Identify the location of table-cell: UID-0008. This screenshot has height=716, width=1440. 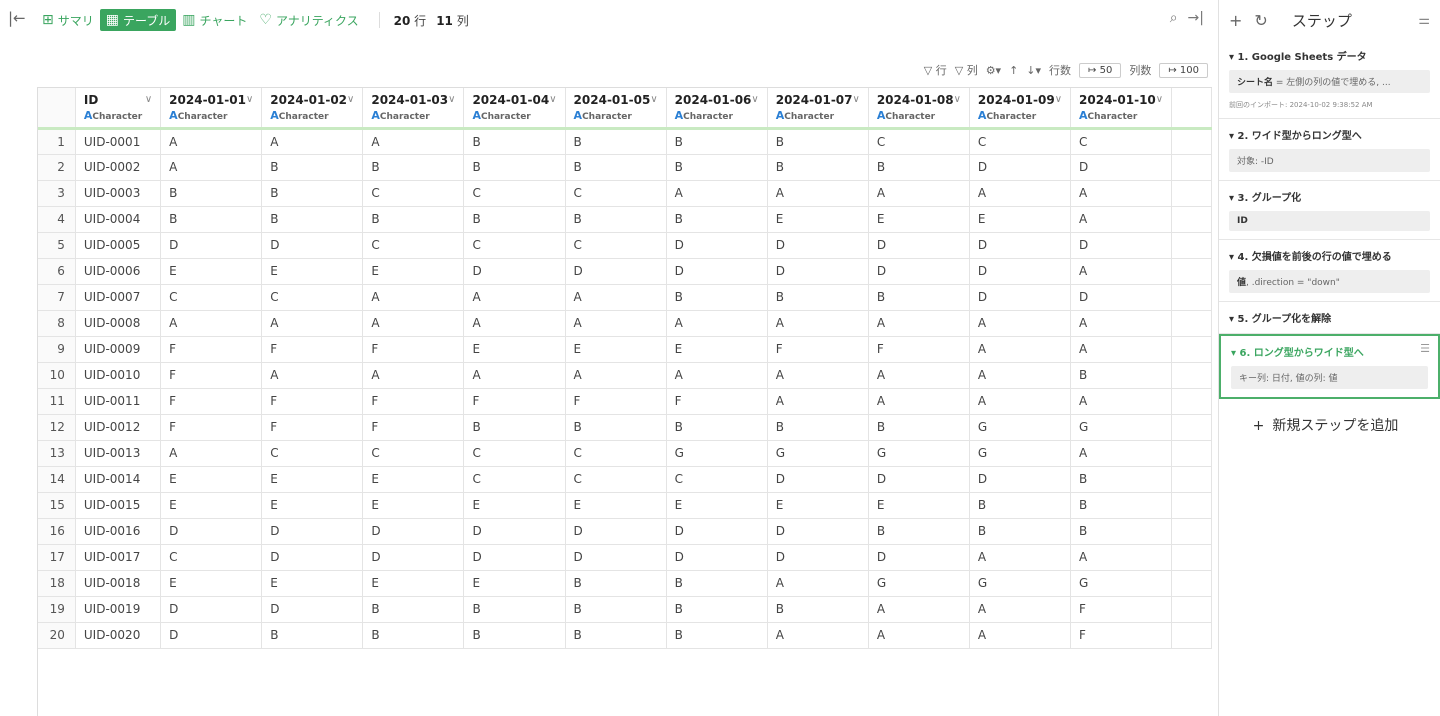
(118, 323).